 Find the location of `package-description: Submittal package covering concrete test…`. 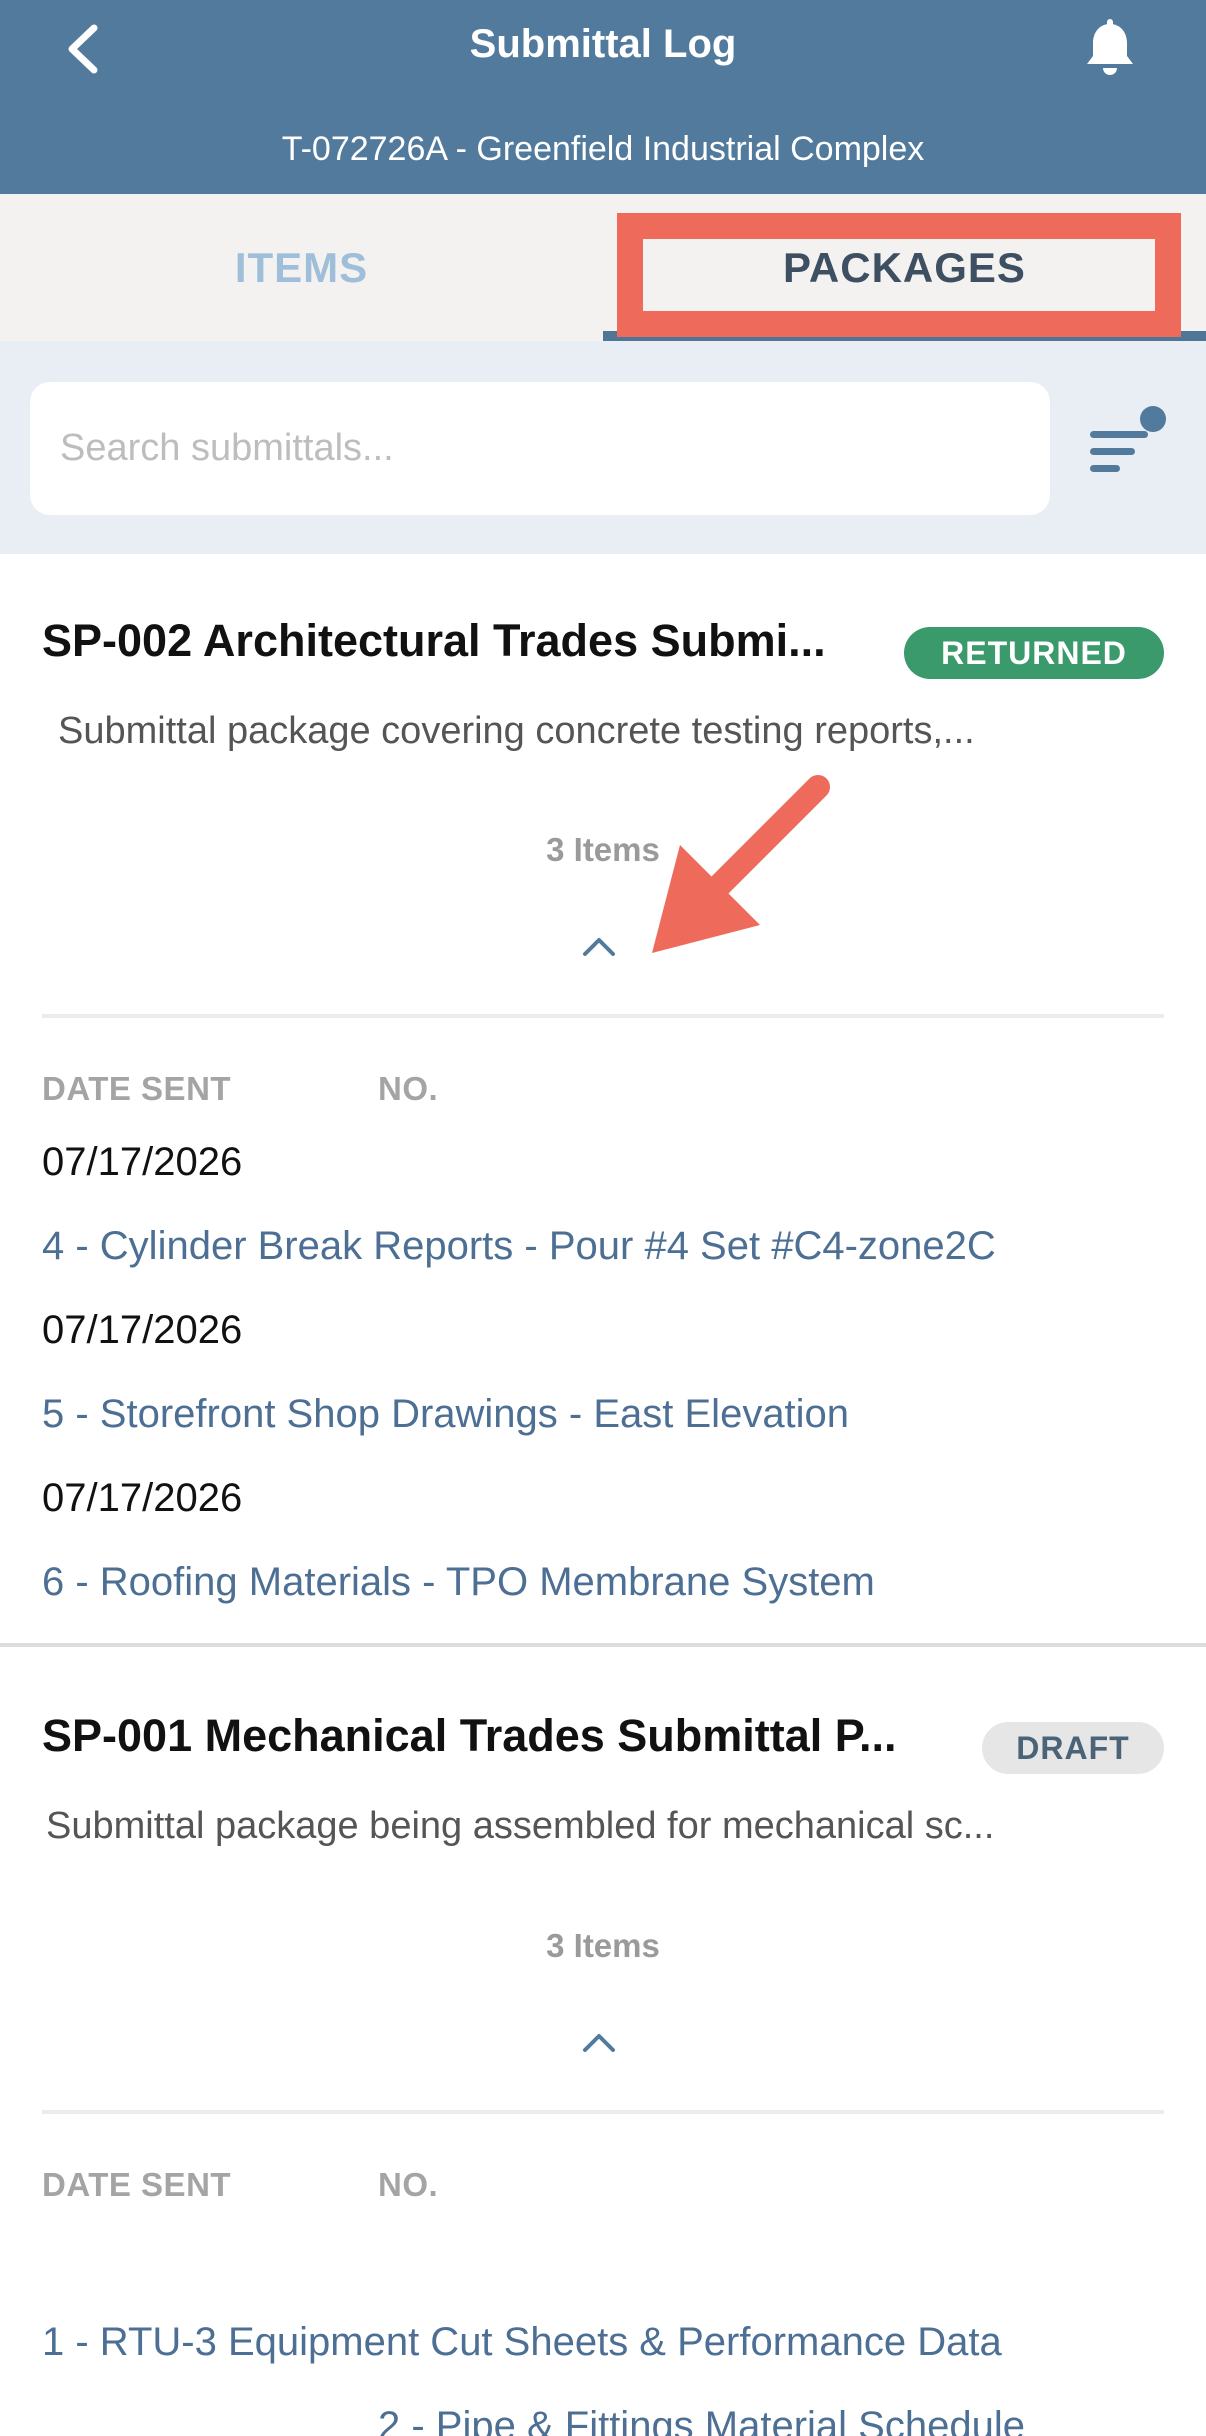

package-description: Submittal package covering concrete test… is located at coordinates (516, 731).